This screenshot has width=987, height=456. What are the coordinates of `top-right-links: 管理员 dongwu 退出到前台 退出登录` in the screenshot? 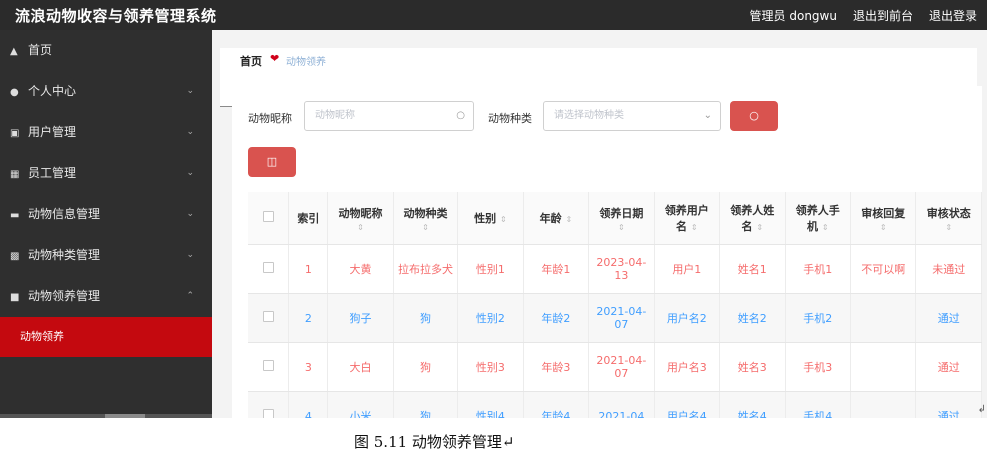 It's located at (863, 15).